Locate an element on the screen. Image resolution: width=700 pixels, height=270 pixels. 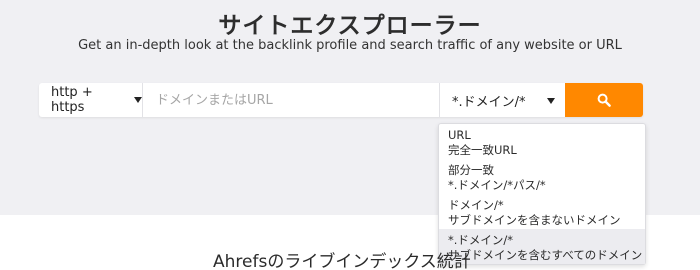
option-description: サブドメインを含むすべてのドメイン is located at coordinates (545, 254).